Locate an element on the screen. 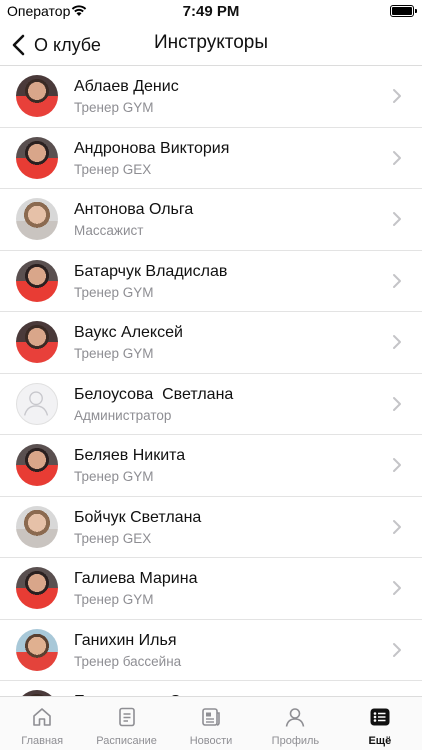  news-icon is located at coordinates (211, 717).